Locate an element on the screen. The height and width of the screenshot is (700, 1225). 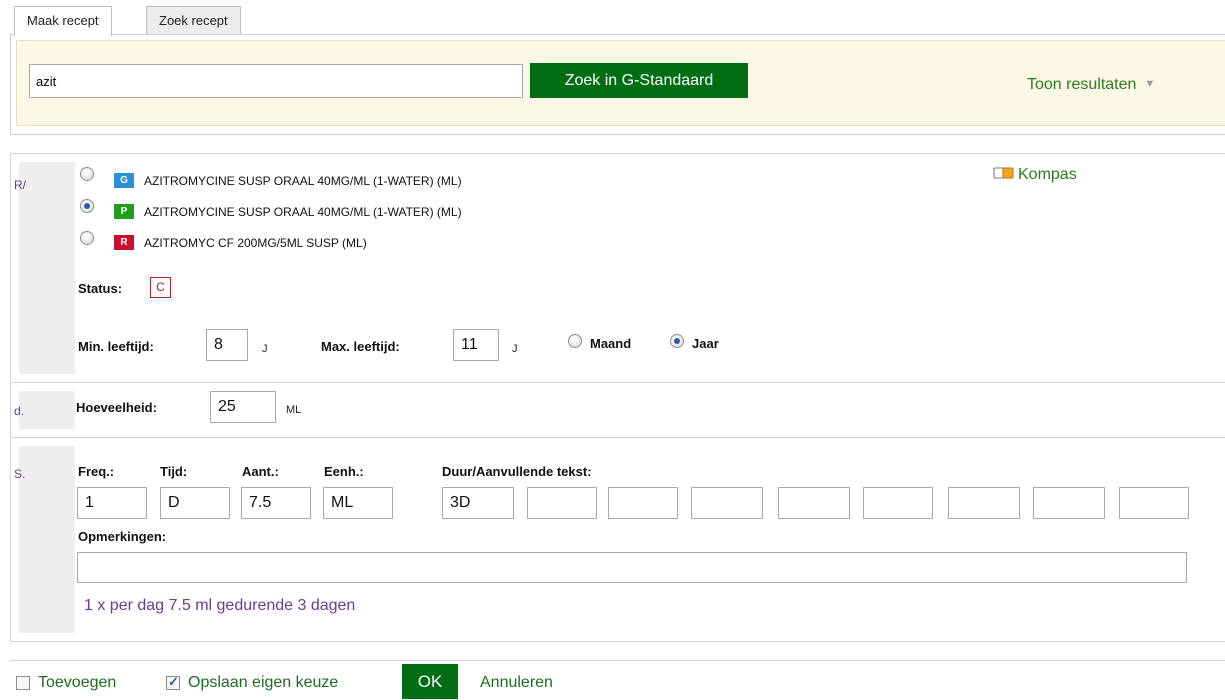
eenh-input is located at coordinates (358, 503).